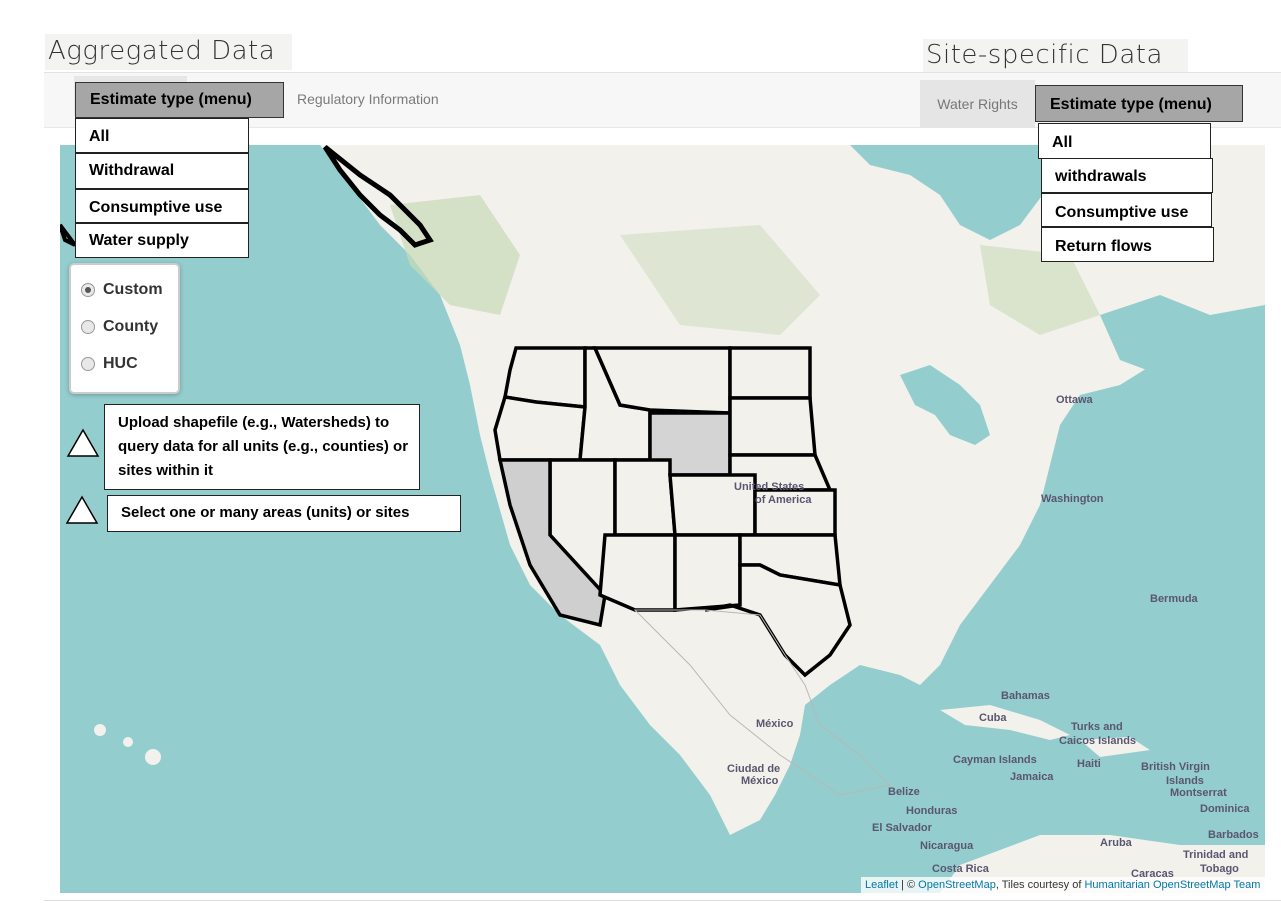 The image size is (1281, 903). What do you see at coordinates (769, 487) in the screenshot?
I see `map-label-usa-1: United States` at bounding box center [769, 487].